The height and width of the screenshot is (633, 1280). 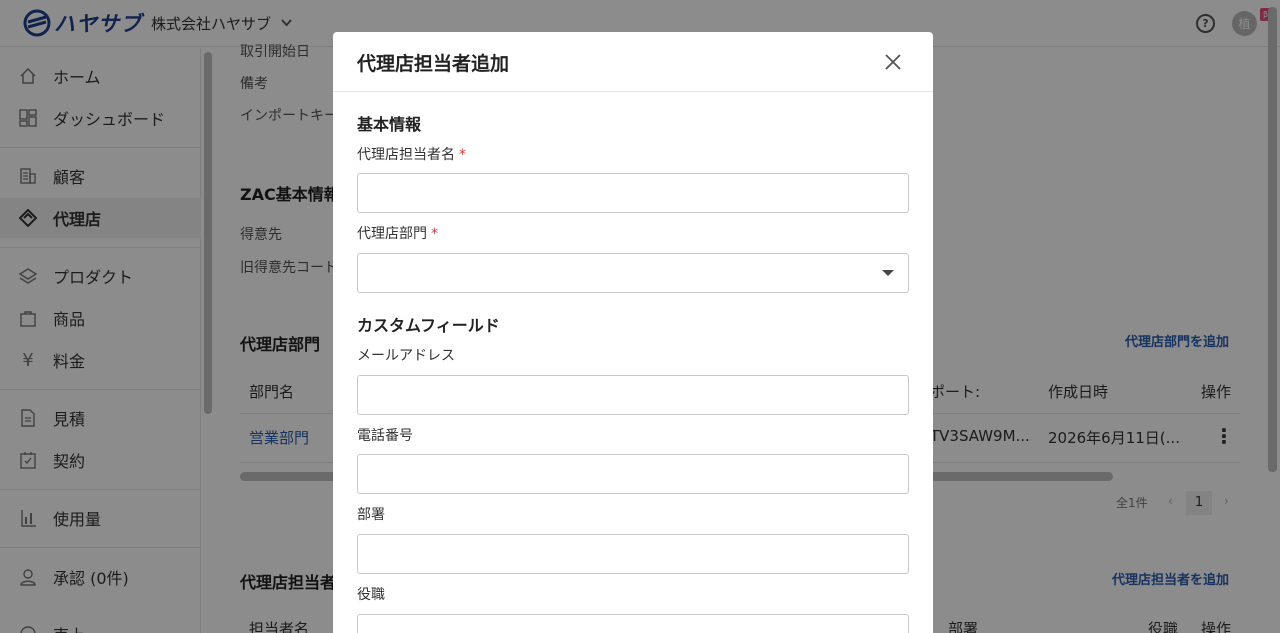 What do you see at coordinates (385, 436) in the screenshot?
I see `phone-label: 電話番号` at bounding box center [385, 436].